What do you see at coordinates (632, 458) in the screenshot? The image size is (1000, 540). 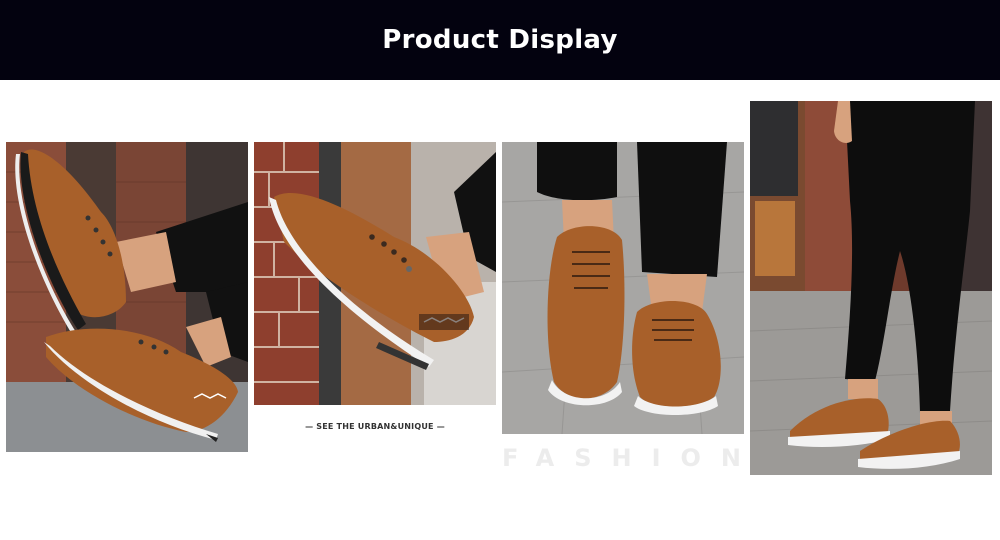 I see `fashion-watermark: FASHION` at bounding box center [632, 458].